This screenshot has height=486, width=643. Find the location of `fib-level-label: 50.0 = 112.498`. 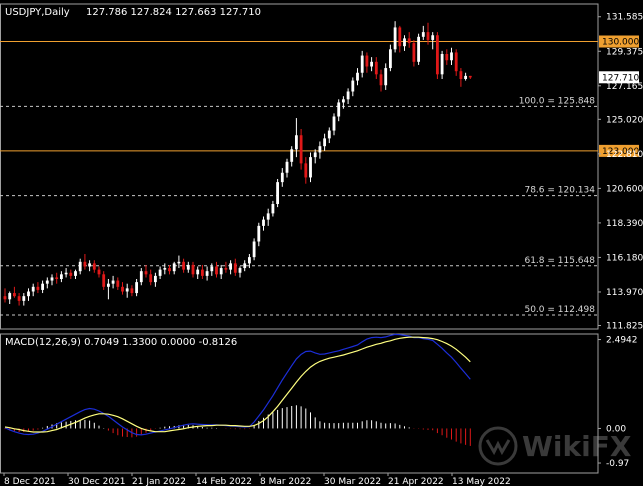

fib-level-label: 50.0 = 112.498 is located at coordinates (559, 310).